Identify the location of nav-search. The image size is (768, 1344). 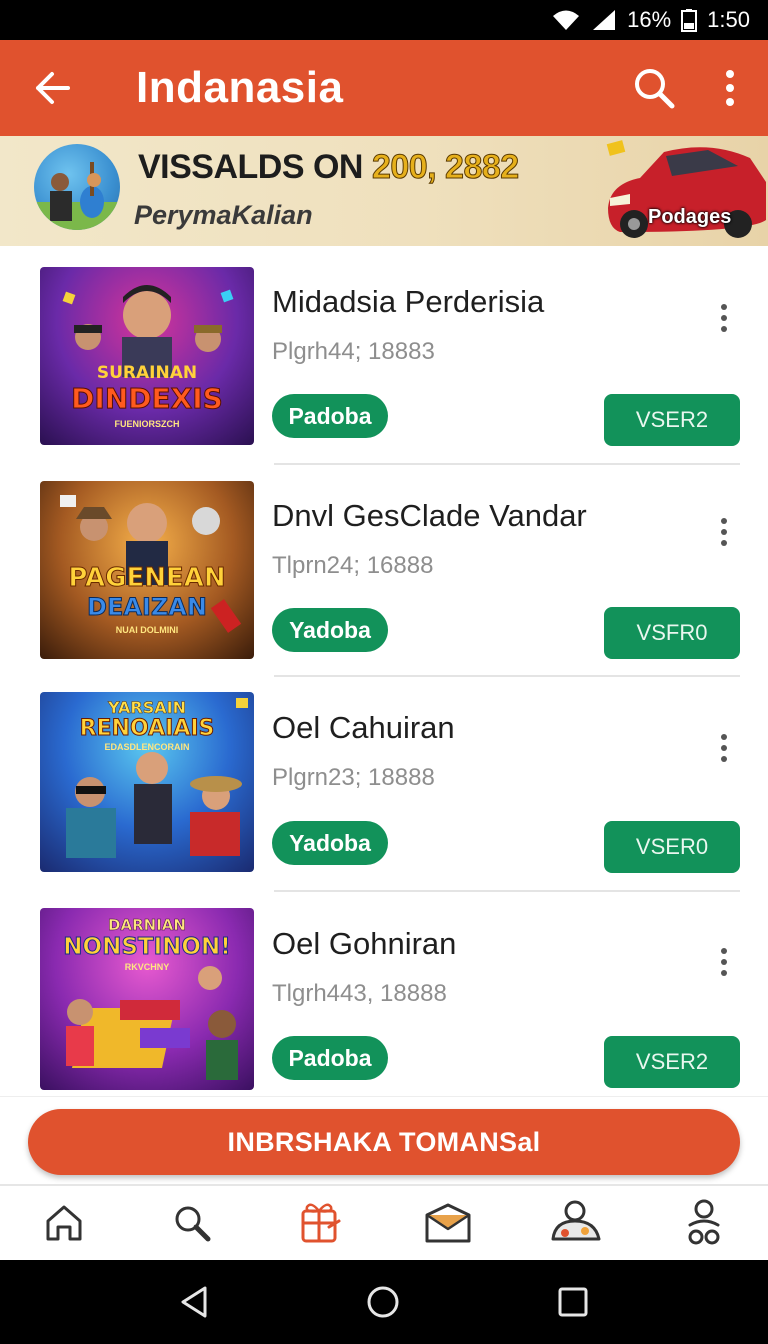
(192, 1223).